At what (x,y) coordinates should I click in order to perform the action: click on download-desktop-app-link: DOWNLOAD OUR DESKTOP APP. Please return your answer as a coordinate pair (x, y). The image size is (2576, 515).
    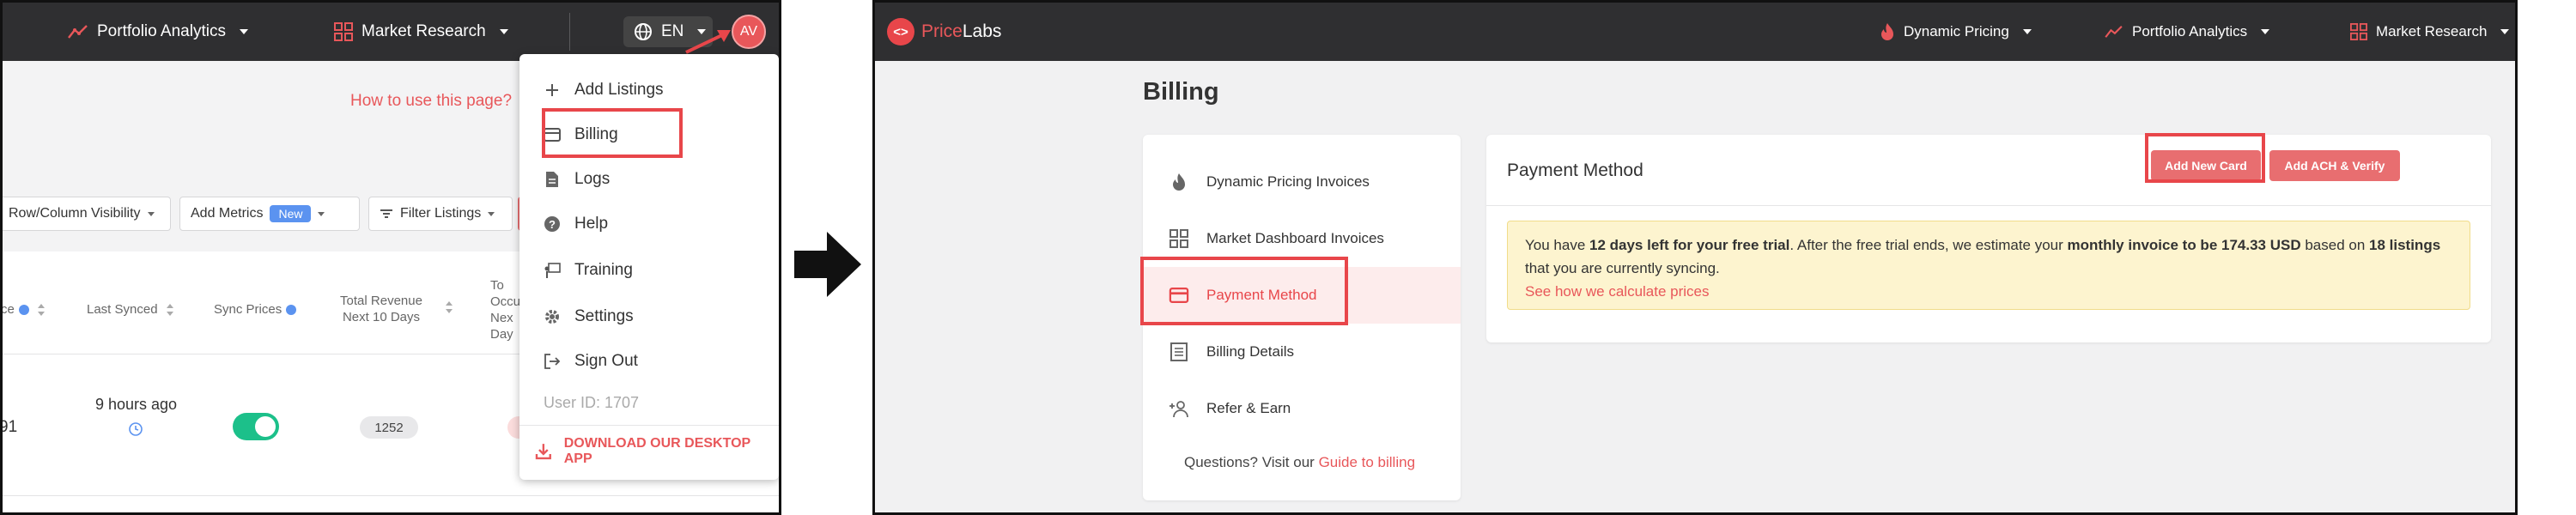
    Looking at the image, I should click on (649, 451).